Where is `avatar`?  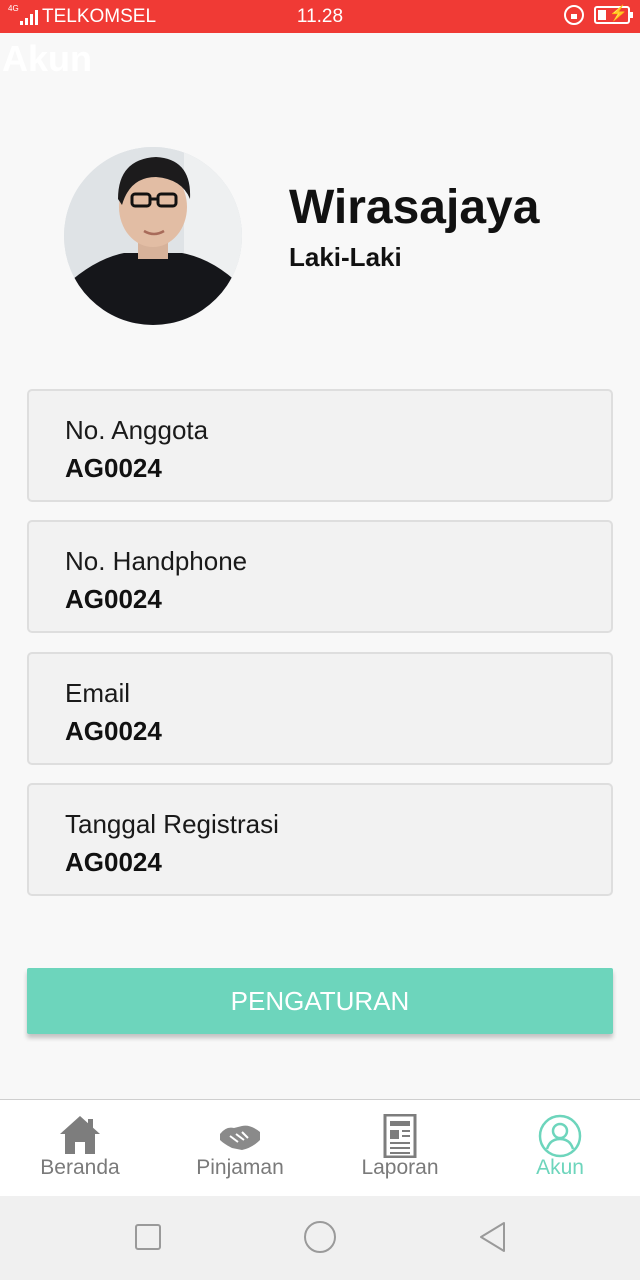
avatar is located at coordinates (153, 236).